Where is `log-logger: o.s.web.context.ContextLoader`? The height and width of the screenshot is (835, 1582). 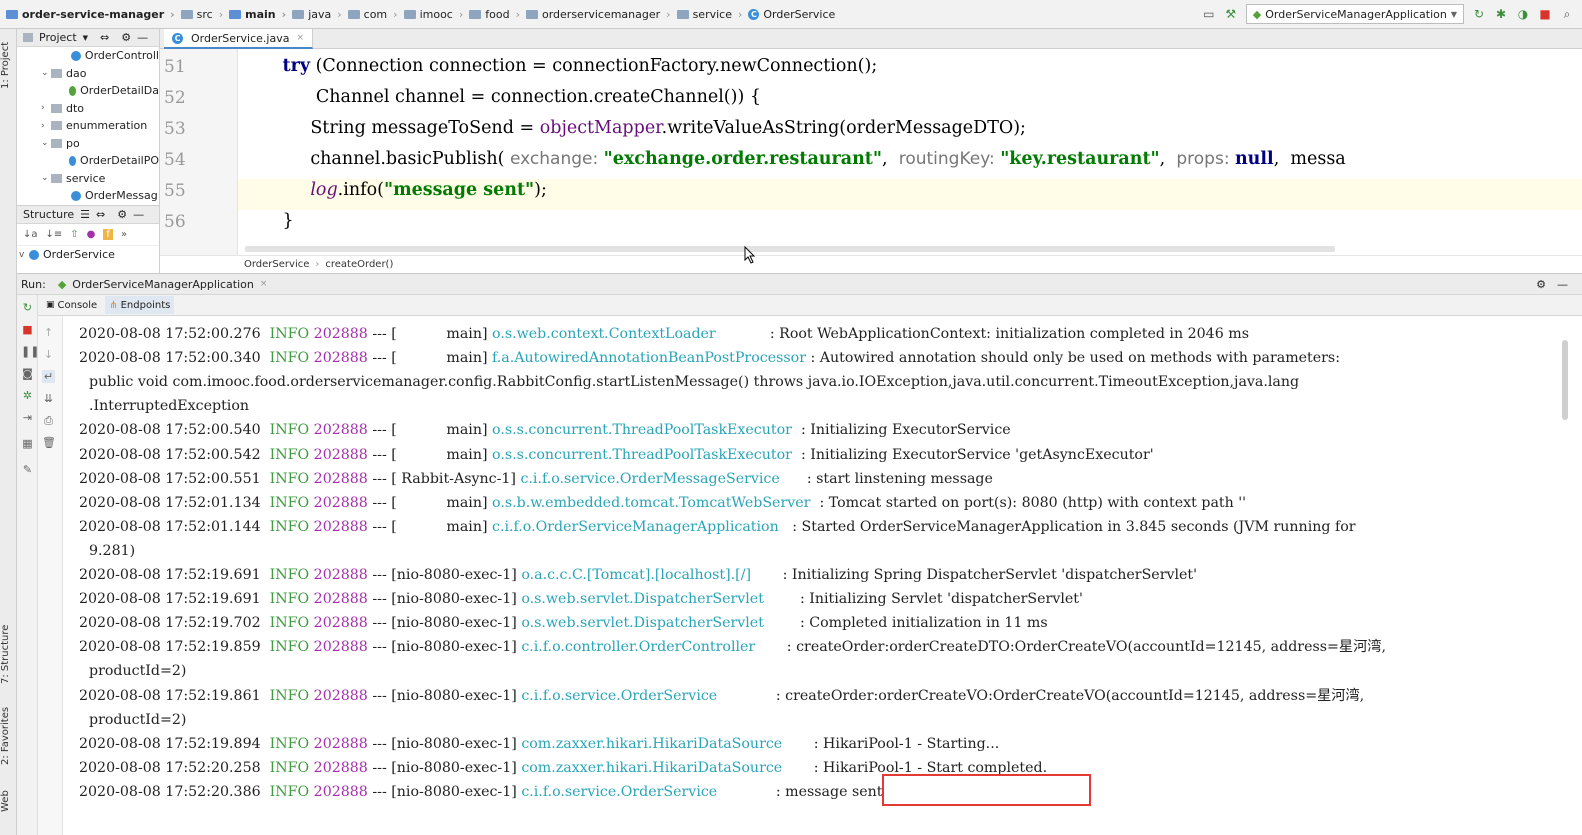
log-logger: o.s.web.context.ContextLoader is located at coordinates (628, 334).